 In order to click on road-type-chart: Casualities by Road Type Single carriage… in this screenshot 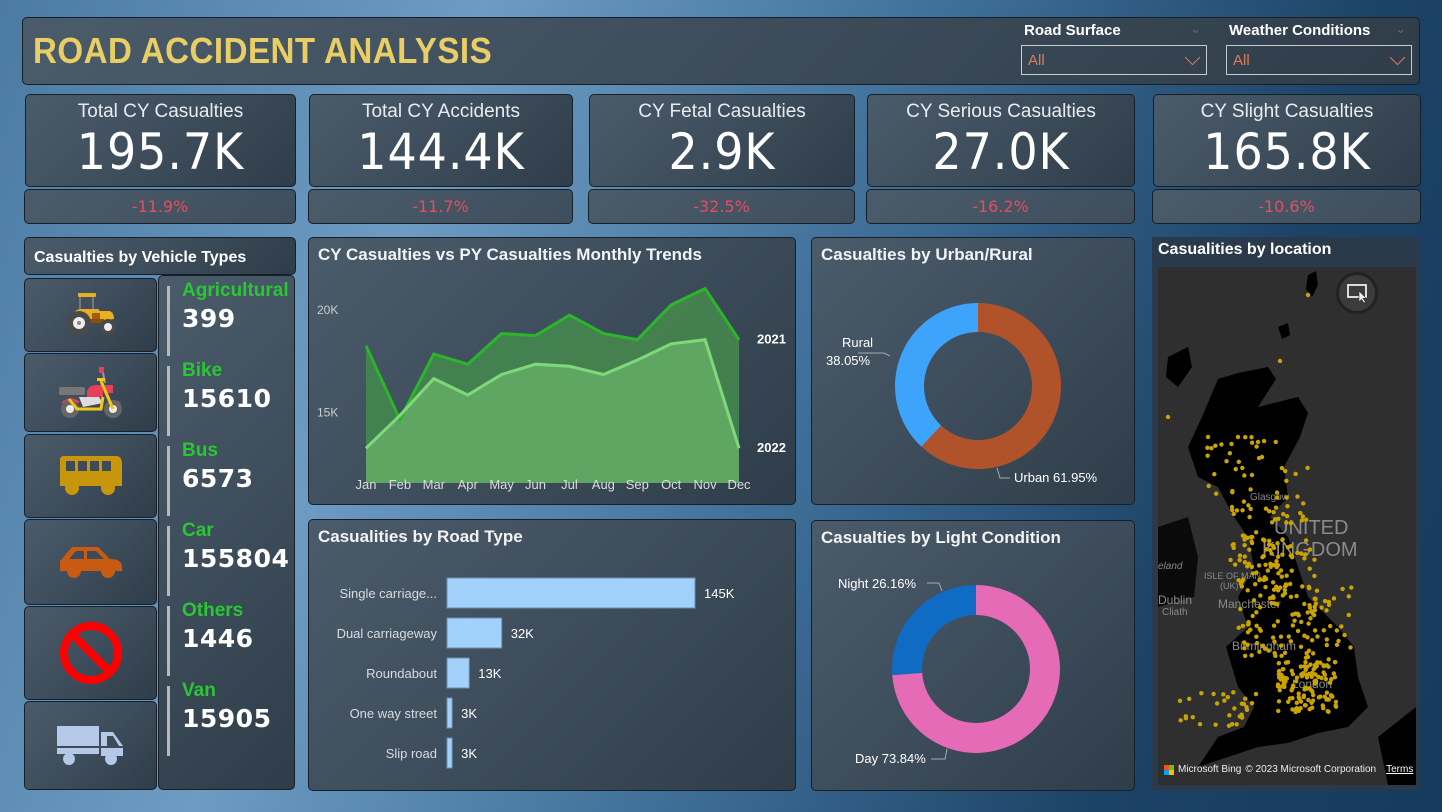, I will do `click(552, 655)`.